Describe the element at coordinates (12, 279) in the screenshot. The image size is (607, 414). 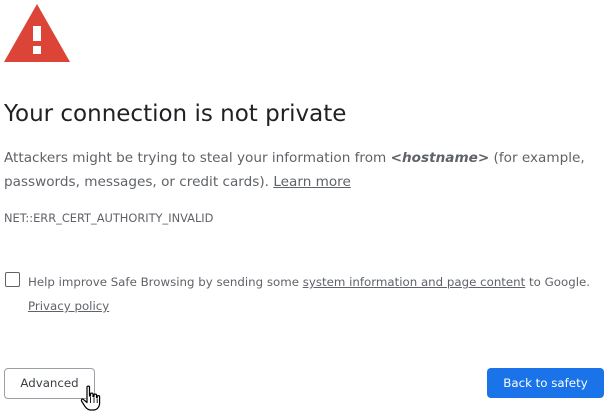
I see `safe-browsing-checkbox` at that location.